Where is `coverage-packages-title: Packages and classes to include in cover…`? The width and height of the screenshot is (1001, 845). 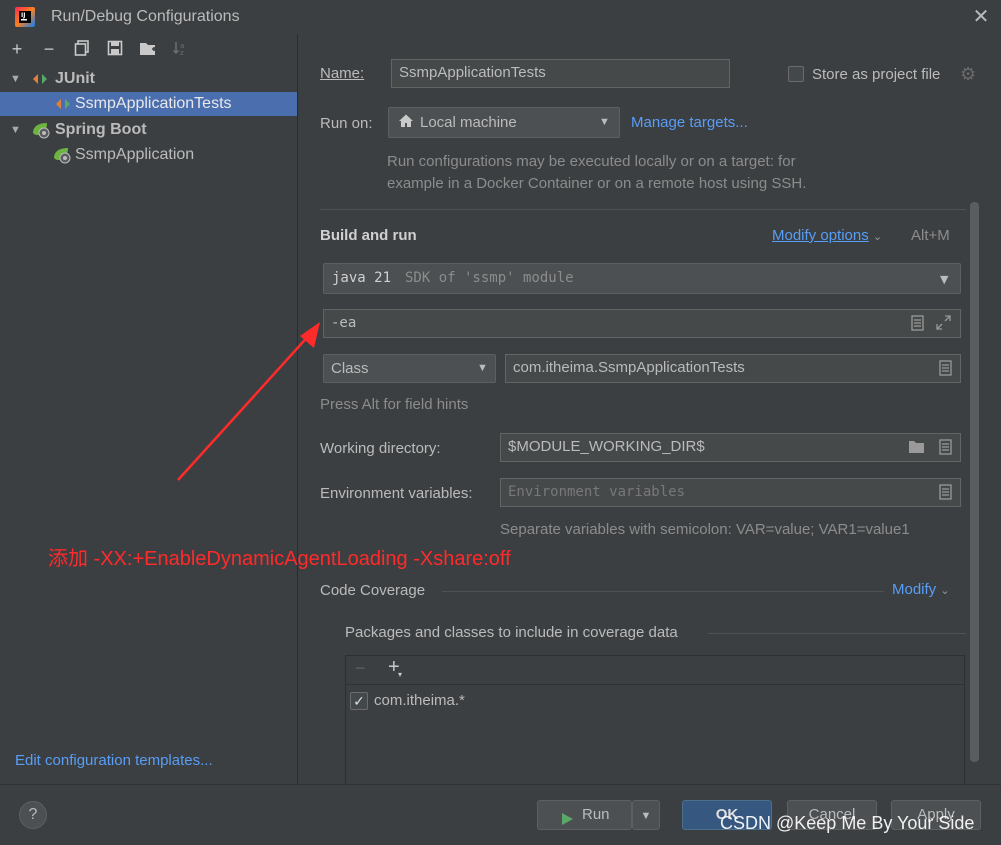 coverage-packages-title: Packages and classes to include in cover… is located at coordinates (511, 632).